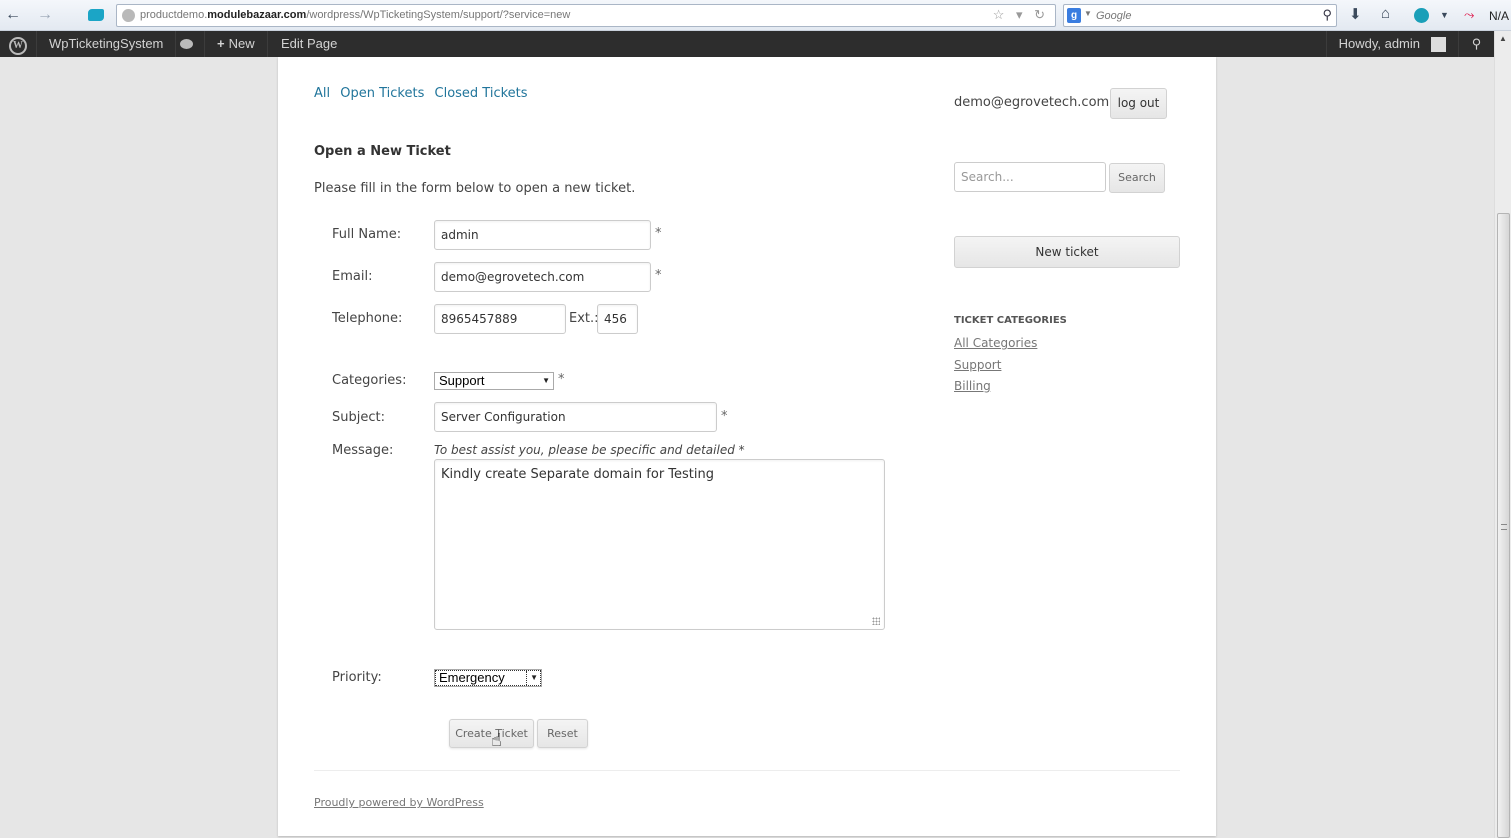  I want to click on page-scrollbar: ▲, so click(1502, 434).